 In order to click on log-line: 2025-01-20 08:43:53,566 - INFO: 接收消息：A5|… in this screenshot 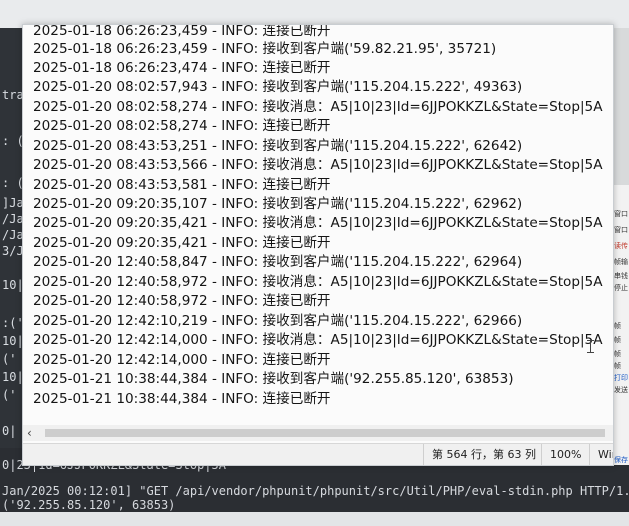, I will do `click(318, 165)`.